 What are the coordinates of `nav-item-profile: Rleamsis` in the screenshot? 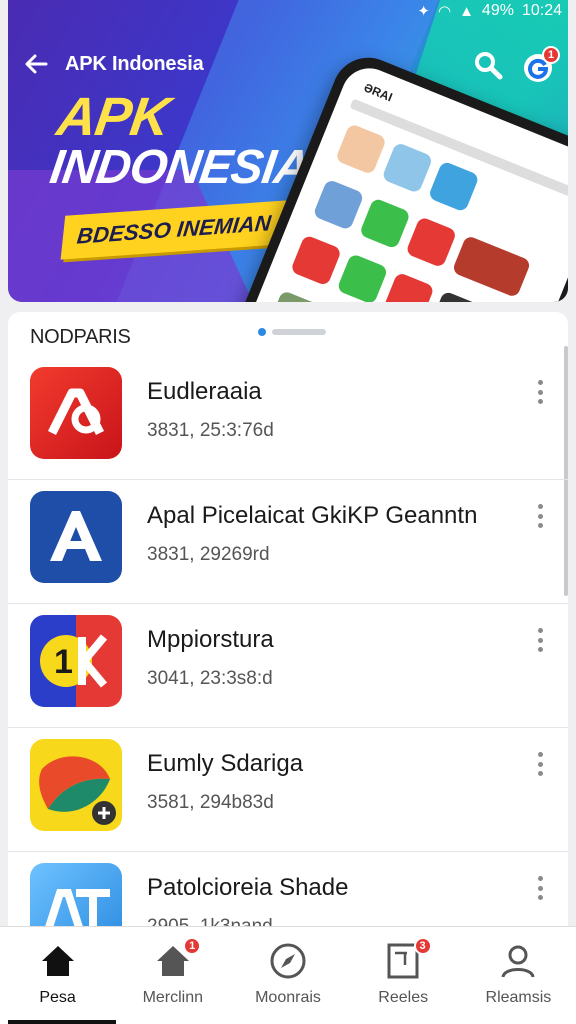 It's located at (518, 975).